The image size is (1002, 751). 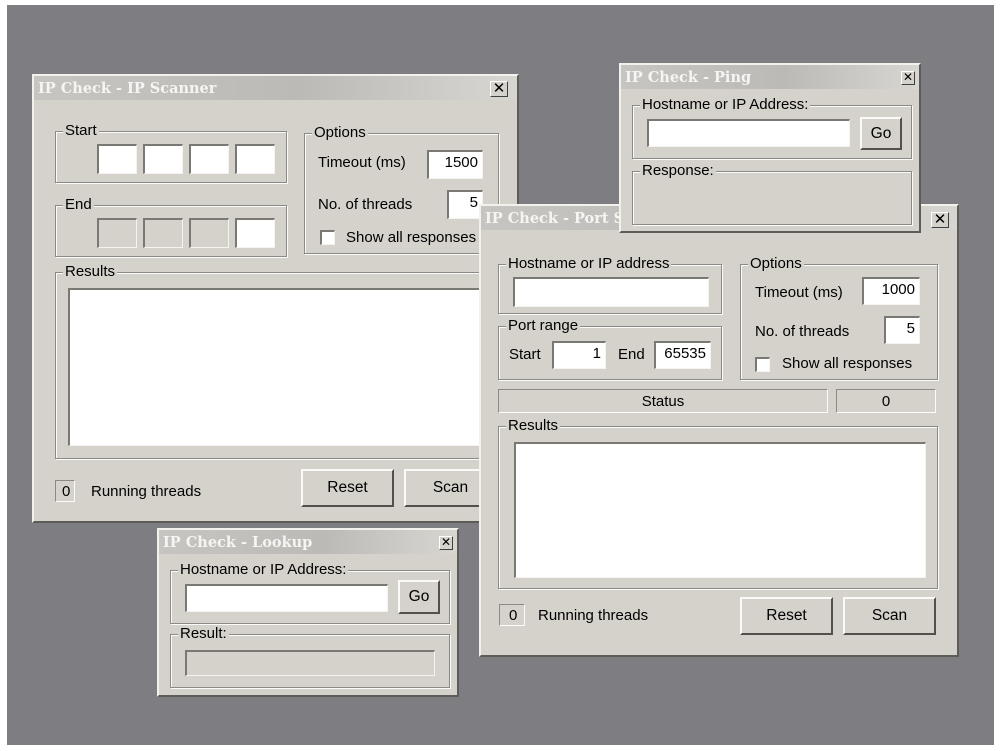 I want to click on ping-title: IP Check - Ping, so click(x=688, y=77).